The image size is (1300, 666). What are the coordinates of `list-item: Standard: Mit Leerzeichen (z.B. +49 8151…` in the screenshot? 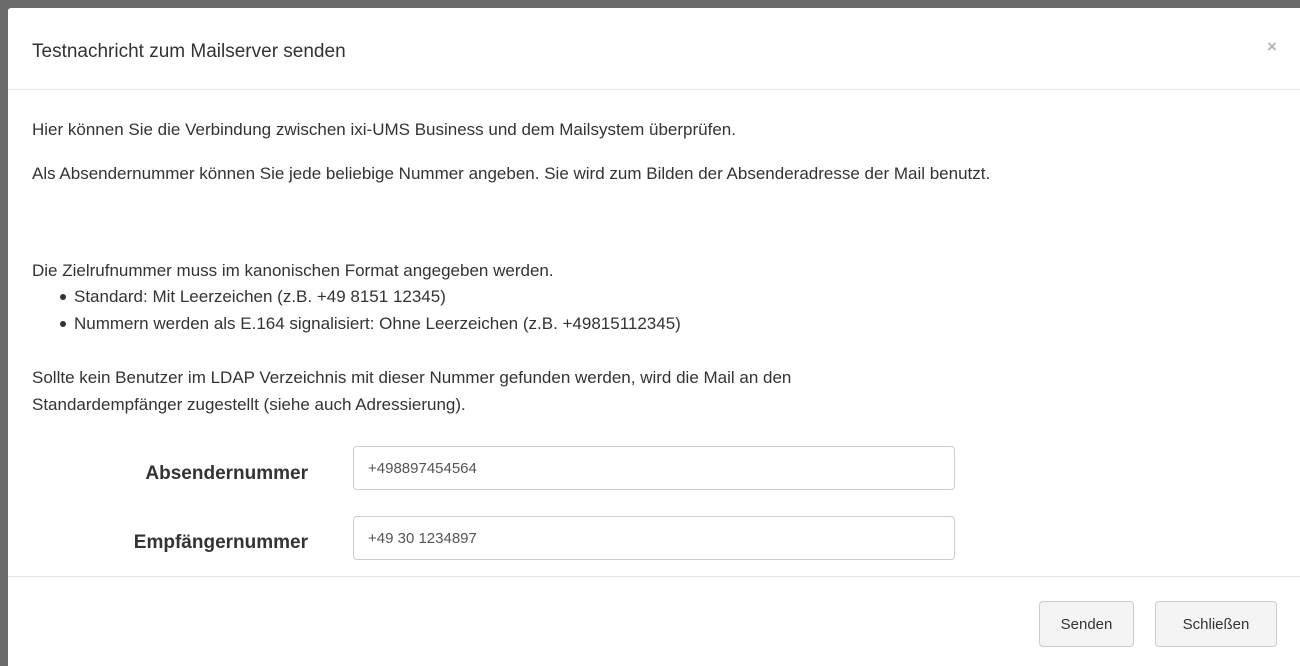 It's located at (370, 296).